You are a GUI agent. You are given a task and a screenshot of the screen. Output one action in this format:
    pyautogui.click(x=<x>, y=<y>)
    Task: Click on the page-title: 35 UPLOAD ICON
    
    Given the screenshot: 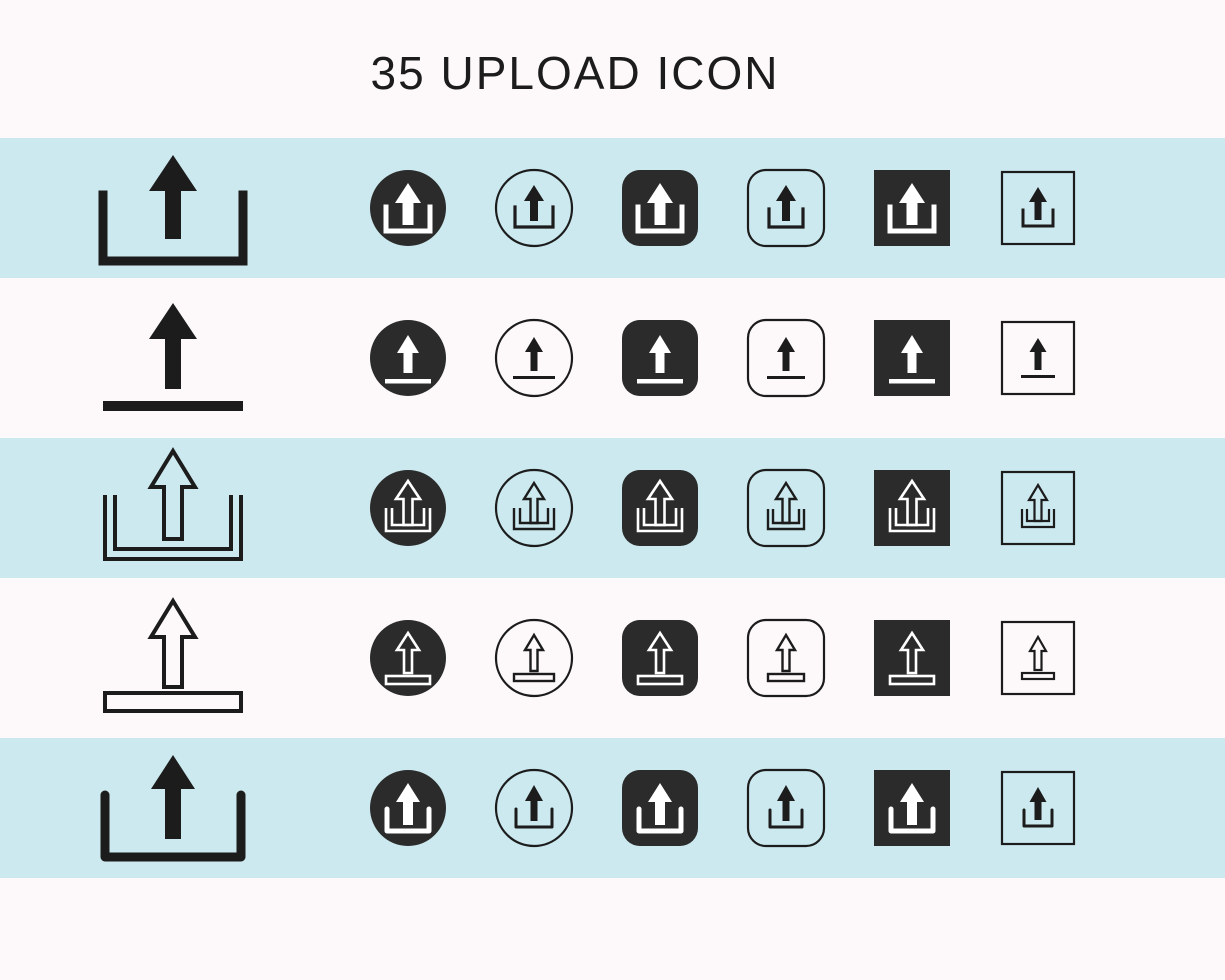 What is the action you would take?
    pyautogui.click(x=575, y=73)
    